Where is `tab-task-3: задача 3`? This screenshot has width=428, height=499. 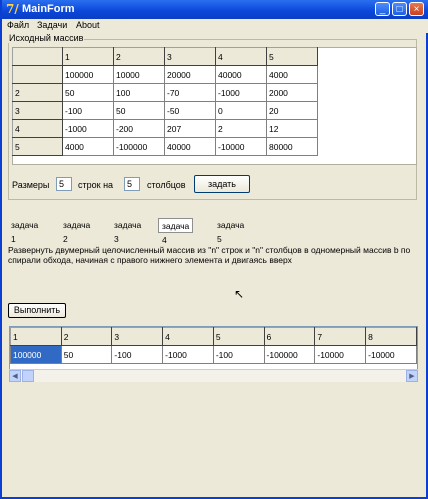
tab-task-3: задача 3 is located at coordinates (127, 231).